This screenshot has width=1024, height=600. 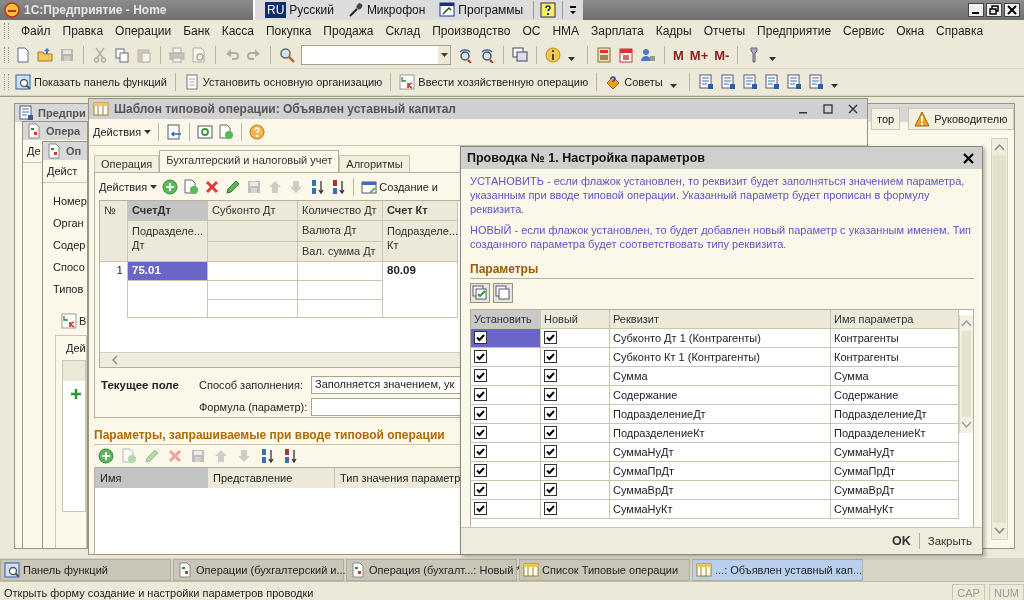 I want to click on options-icon, so click(x=573, y=10).